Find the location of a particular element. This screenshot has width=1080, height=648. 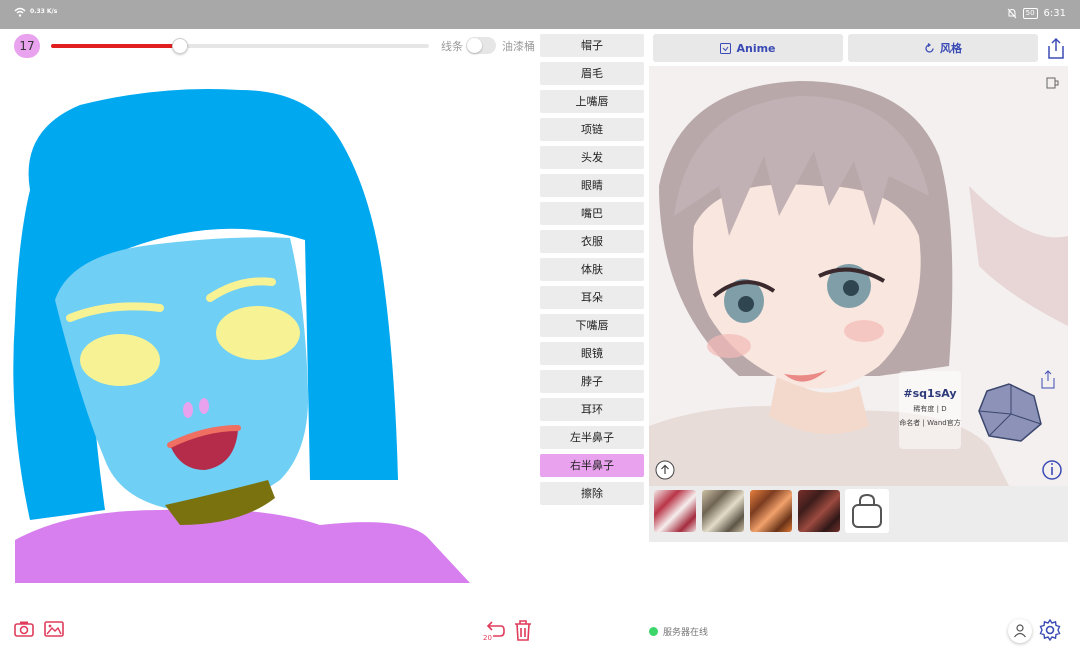

silent-bell-icon is located at coordinates (1011, 13).